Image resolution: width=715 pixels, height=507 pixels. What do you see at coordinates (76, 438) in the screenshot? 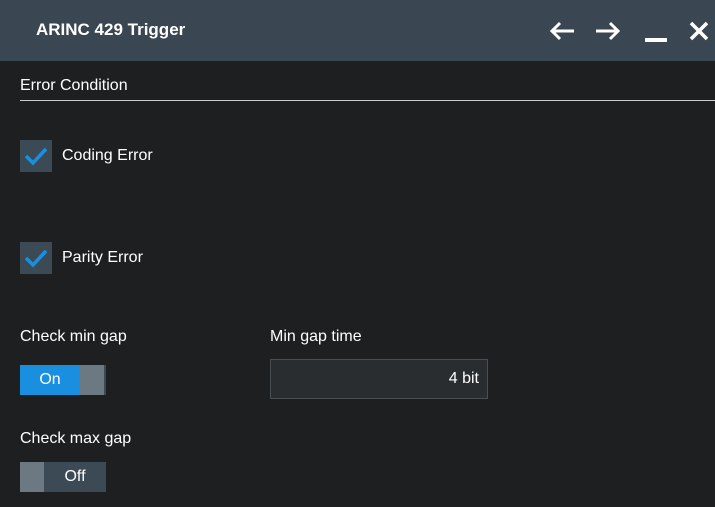
I see `check-max-gap-label: Check max gap` at bounding box center [76, 438].